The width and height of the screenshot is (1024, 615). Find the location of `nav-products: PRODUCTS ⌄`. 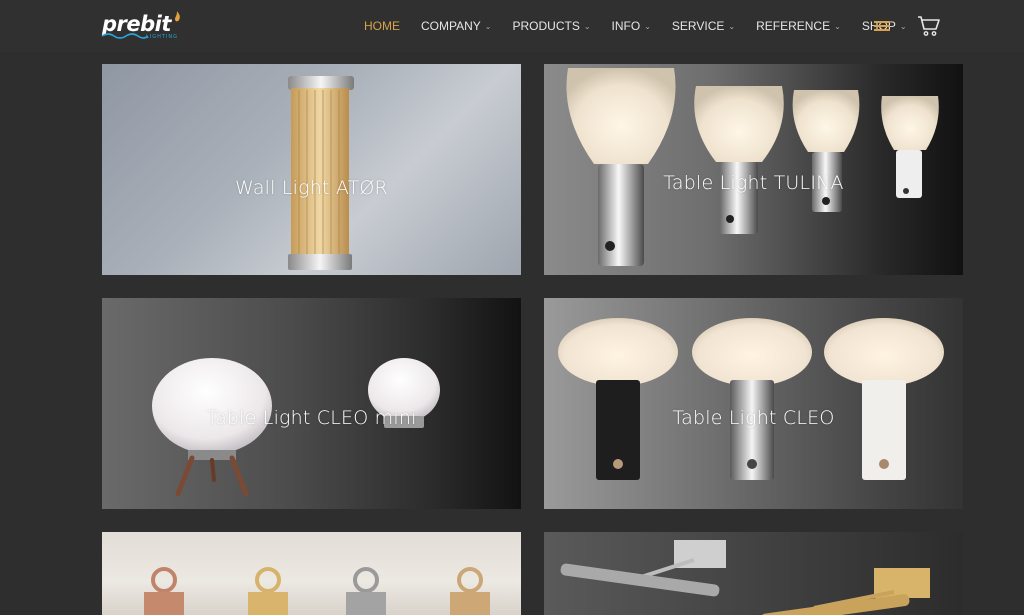

nav-products: PRODUCTS ⌄ is located at coordinates (552, 26).